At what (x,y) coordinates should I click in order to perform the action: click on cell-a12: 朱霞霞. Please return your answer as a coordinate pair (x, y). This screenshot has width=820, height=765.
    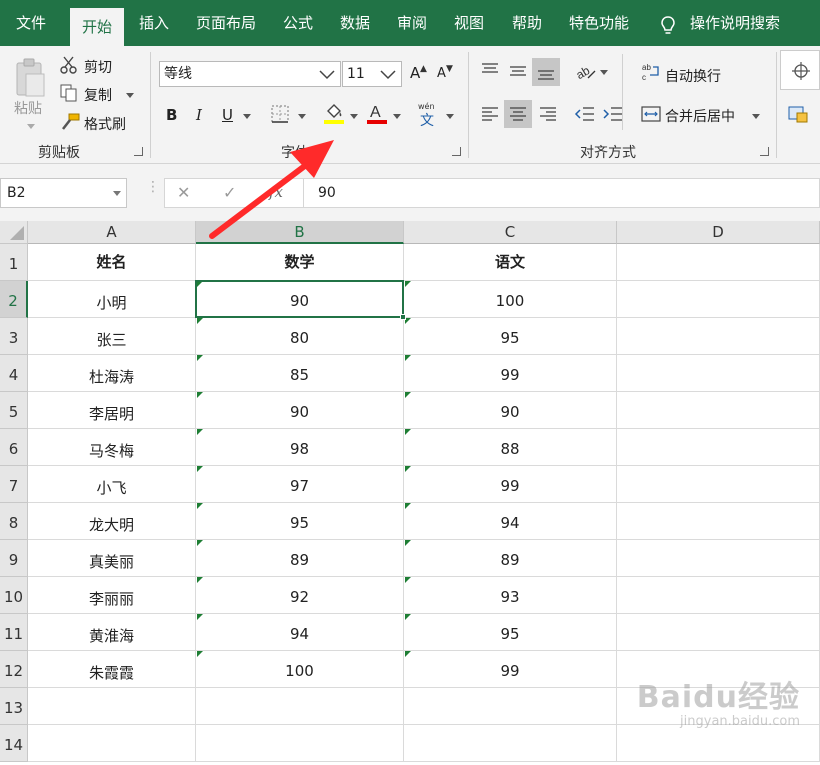
    Looking at the image, I should click on (112, 669).